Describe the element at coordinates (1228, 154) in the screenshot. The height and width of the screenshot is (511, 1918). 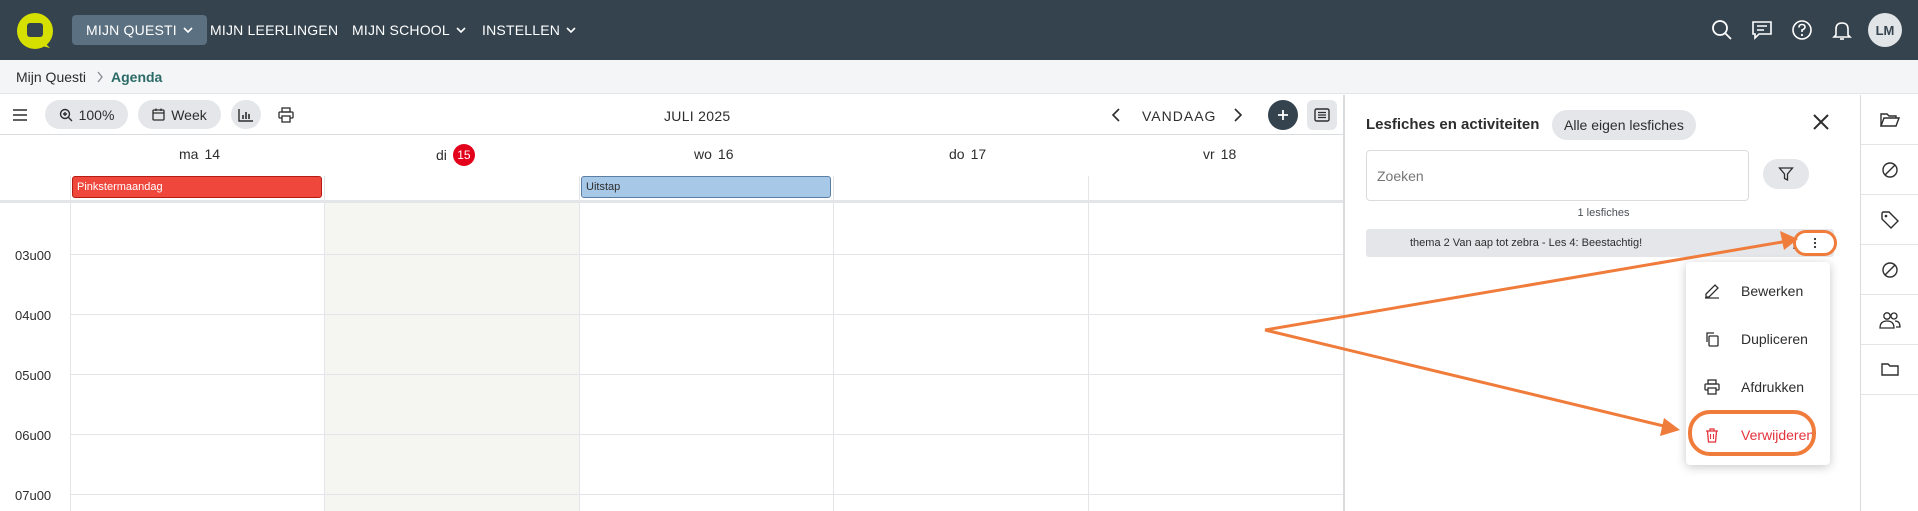
I see `day-header-number: 18` at that location.